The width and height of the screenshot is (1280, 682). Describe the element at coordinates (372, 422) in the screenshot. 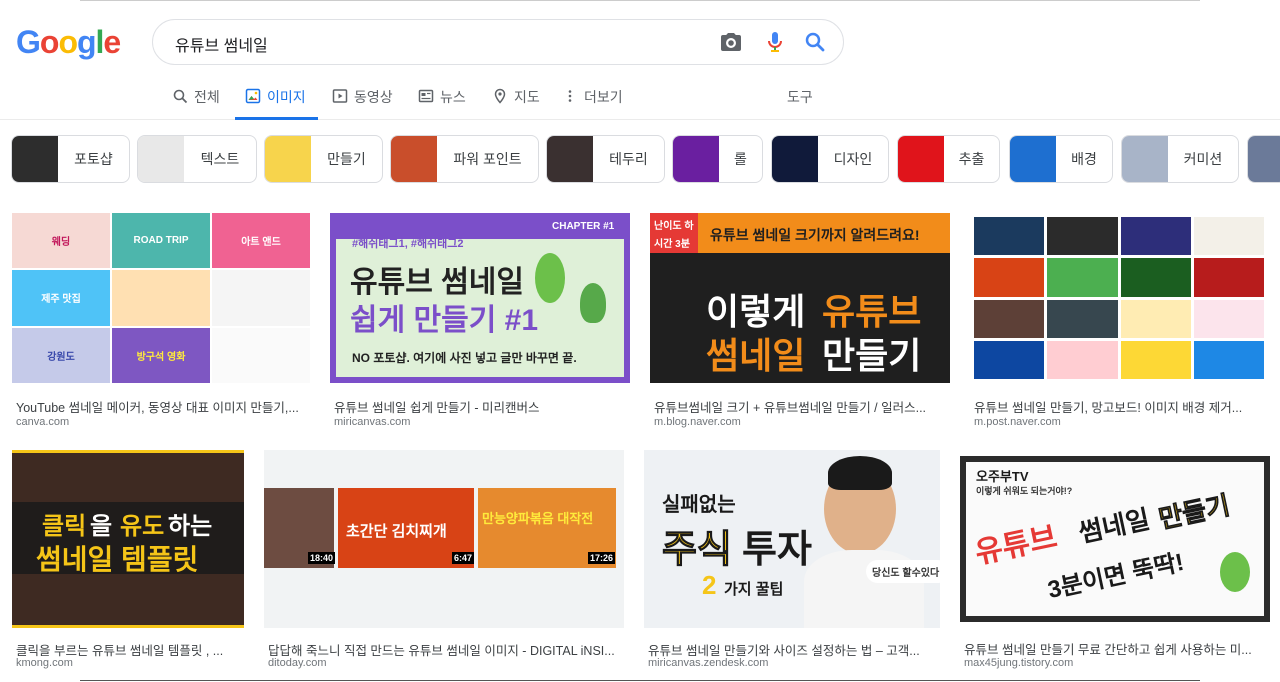

I see `result-source: miricanvas.com` at that location.